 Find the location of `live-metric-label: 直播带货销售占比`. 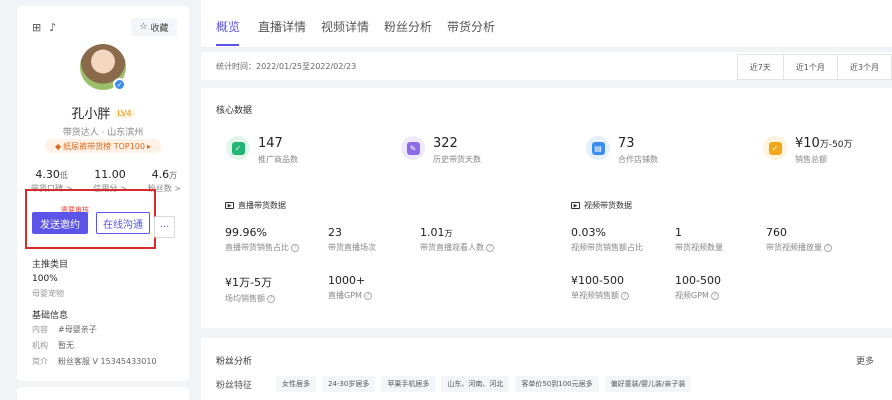

live-metric-label: 直播带货销售占比 is located at coordinates (257, 247).